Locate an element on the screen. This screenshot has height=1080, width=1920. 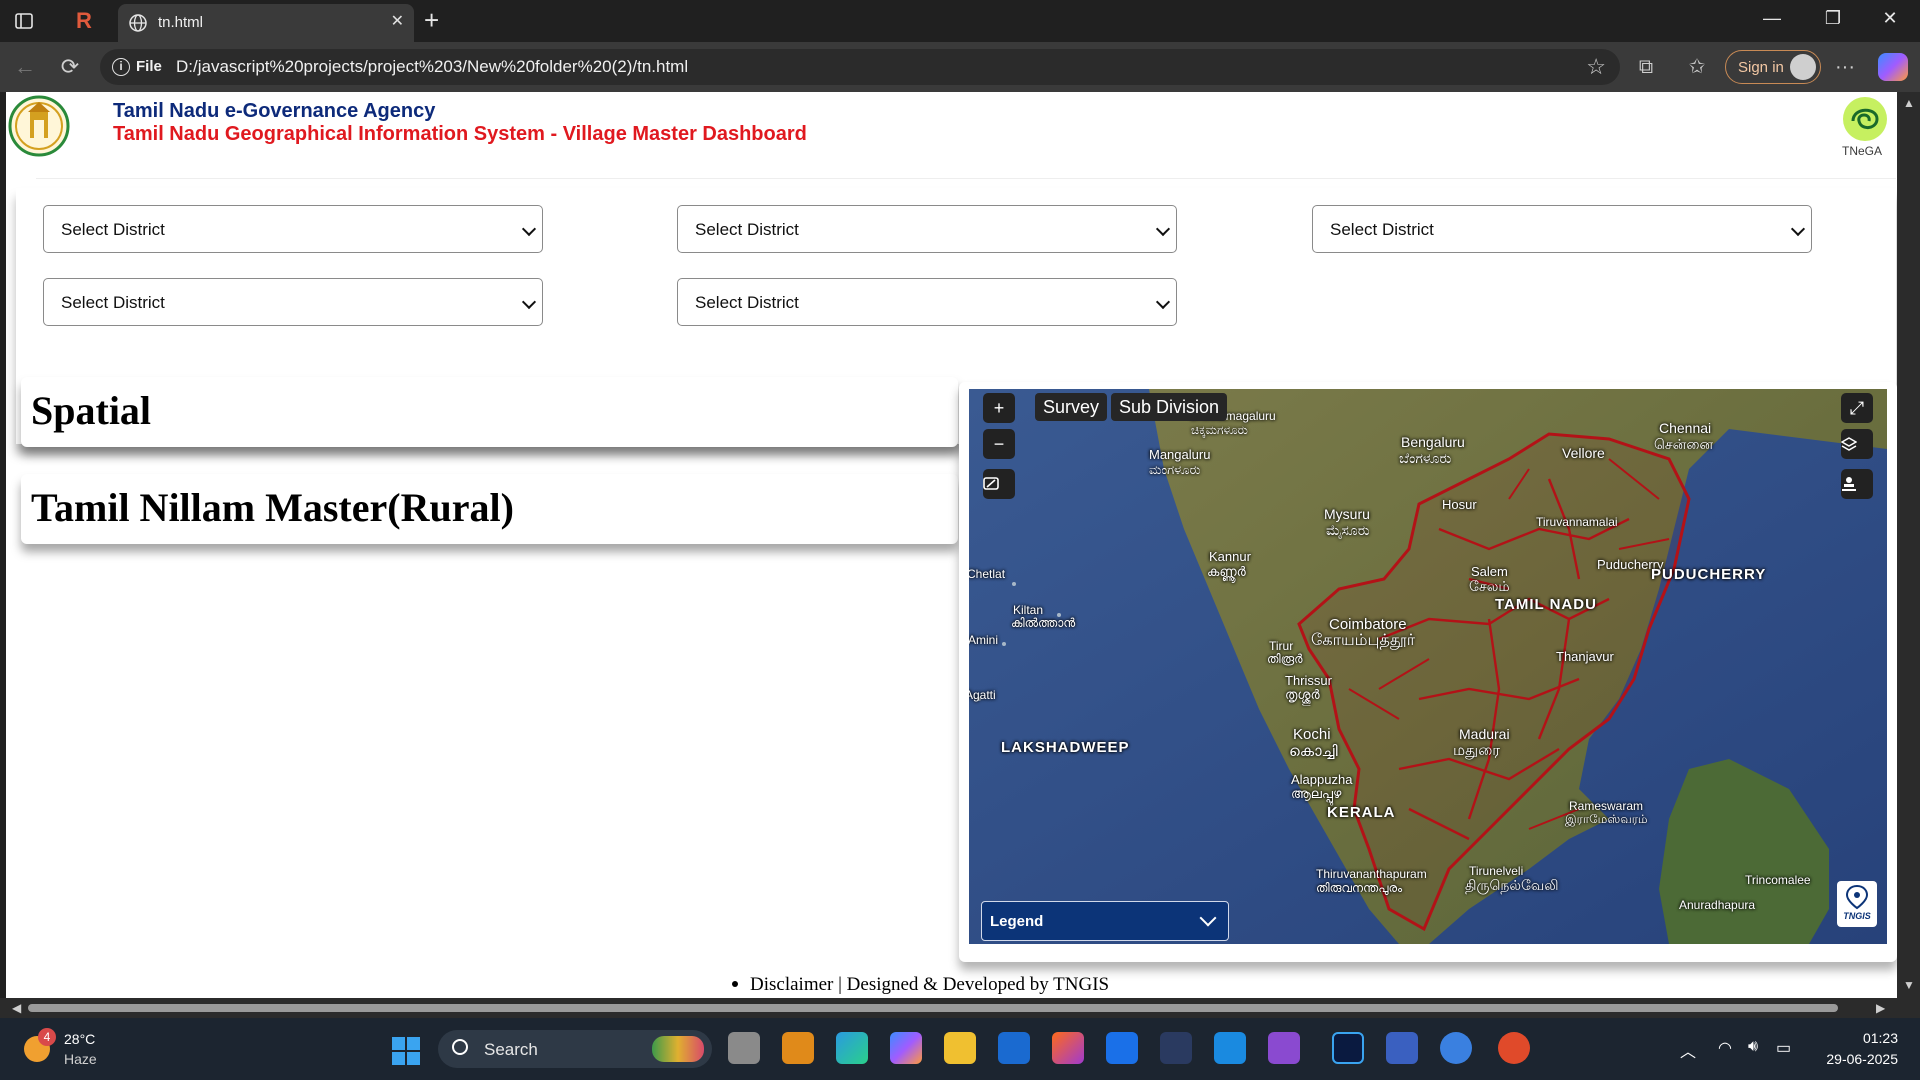
layers-icon is located at coordinates (1857, 444).